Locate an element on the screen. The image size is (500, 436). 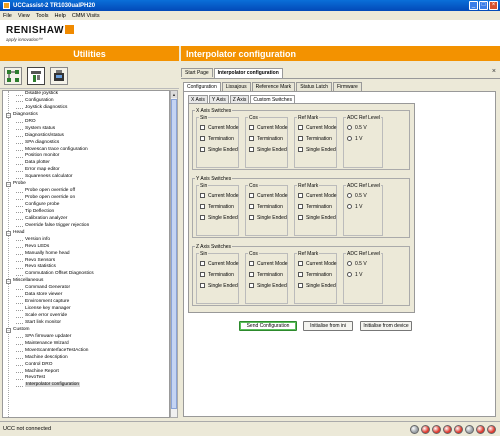
tree-category: − Diagnostics is located at coordinates (86, 115).